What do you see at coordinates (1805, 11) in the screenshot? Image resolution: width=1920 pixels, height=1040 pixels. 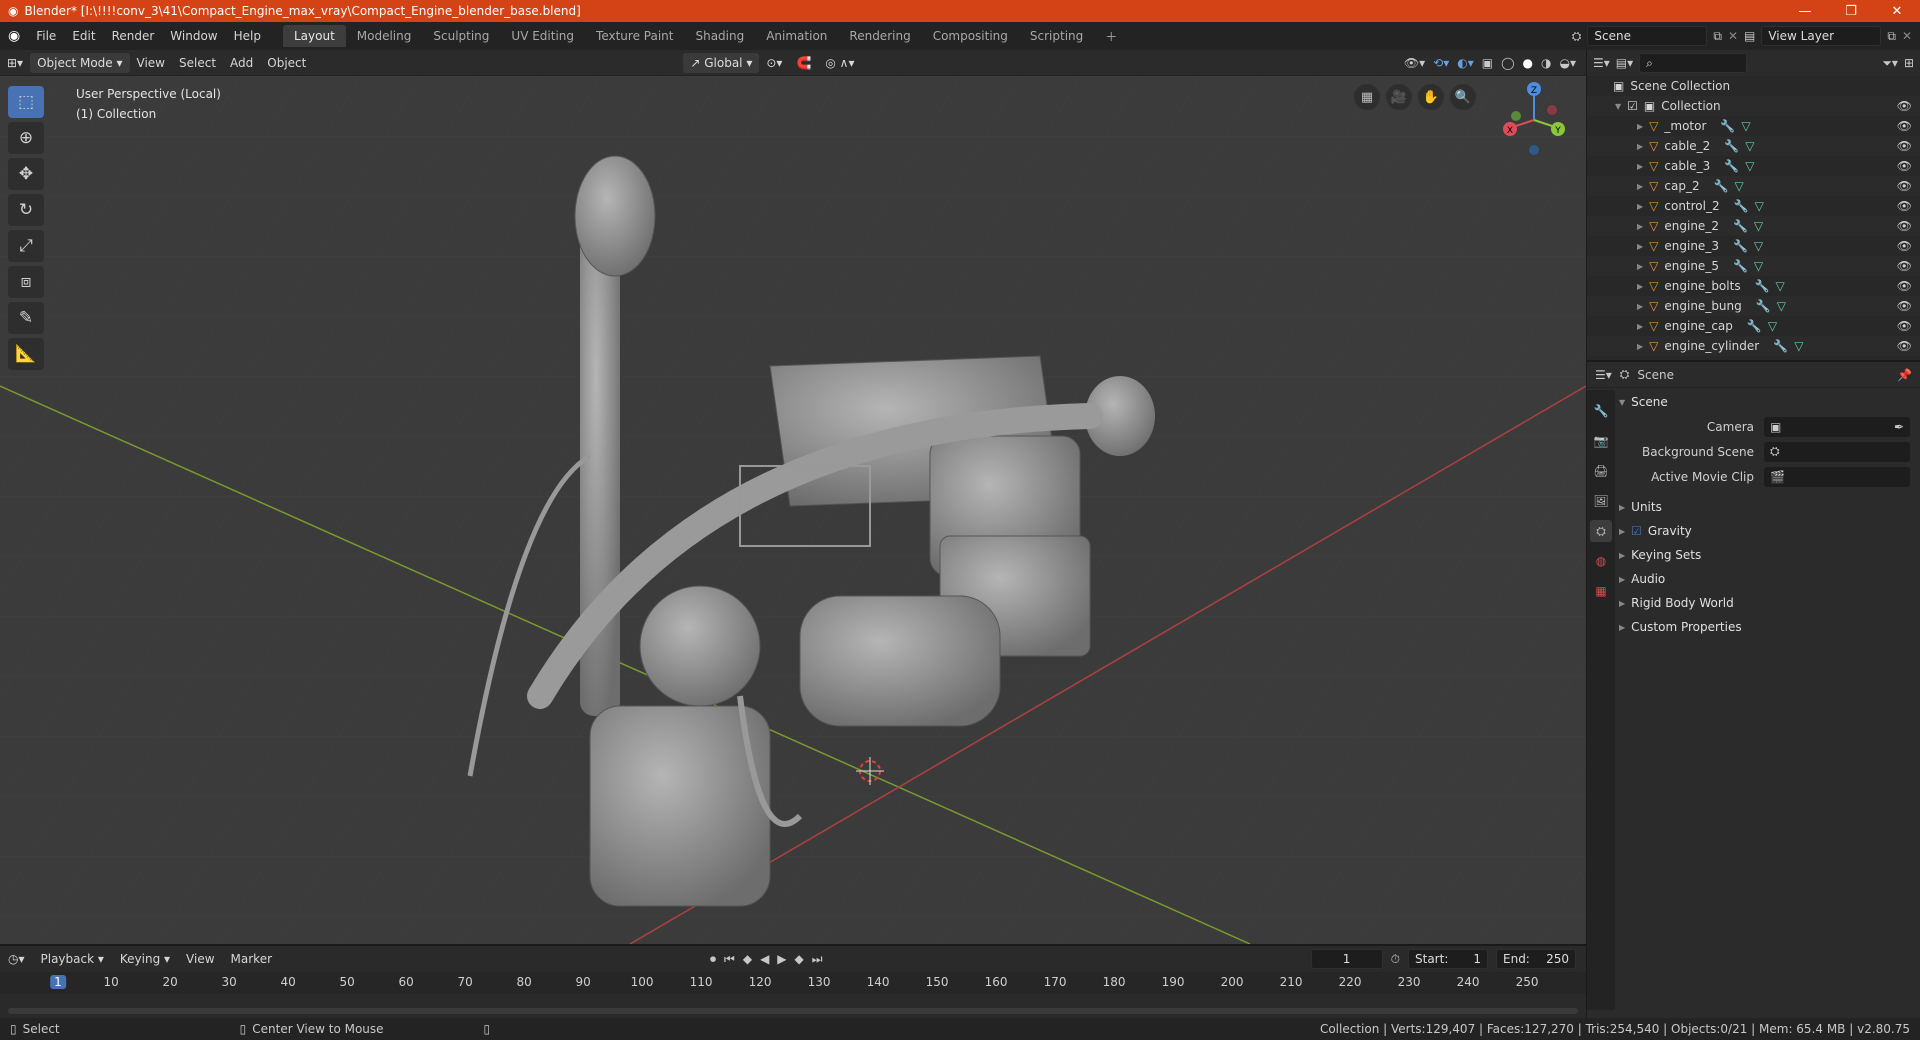 I see `minimize-button: —` at bounding box center [1805, 11].